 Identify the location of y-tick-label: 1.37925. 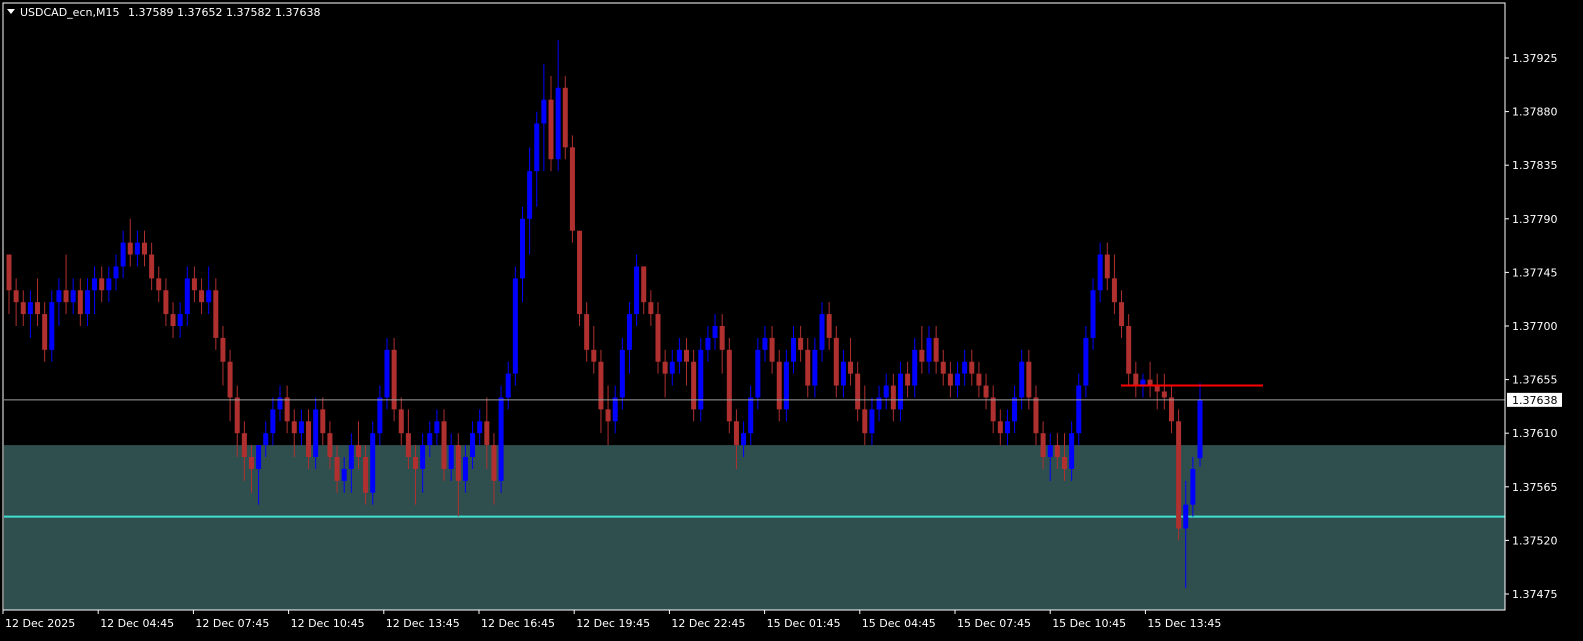
(1535, 58).